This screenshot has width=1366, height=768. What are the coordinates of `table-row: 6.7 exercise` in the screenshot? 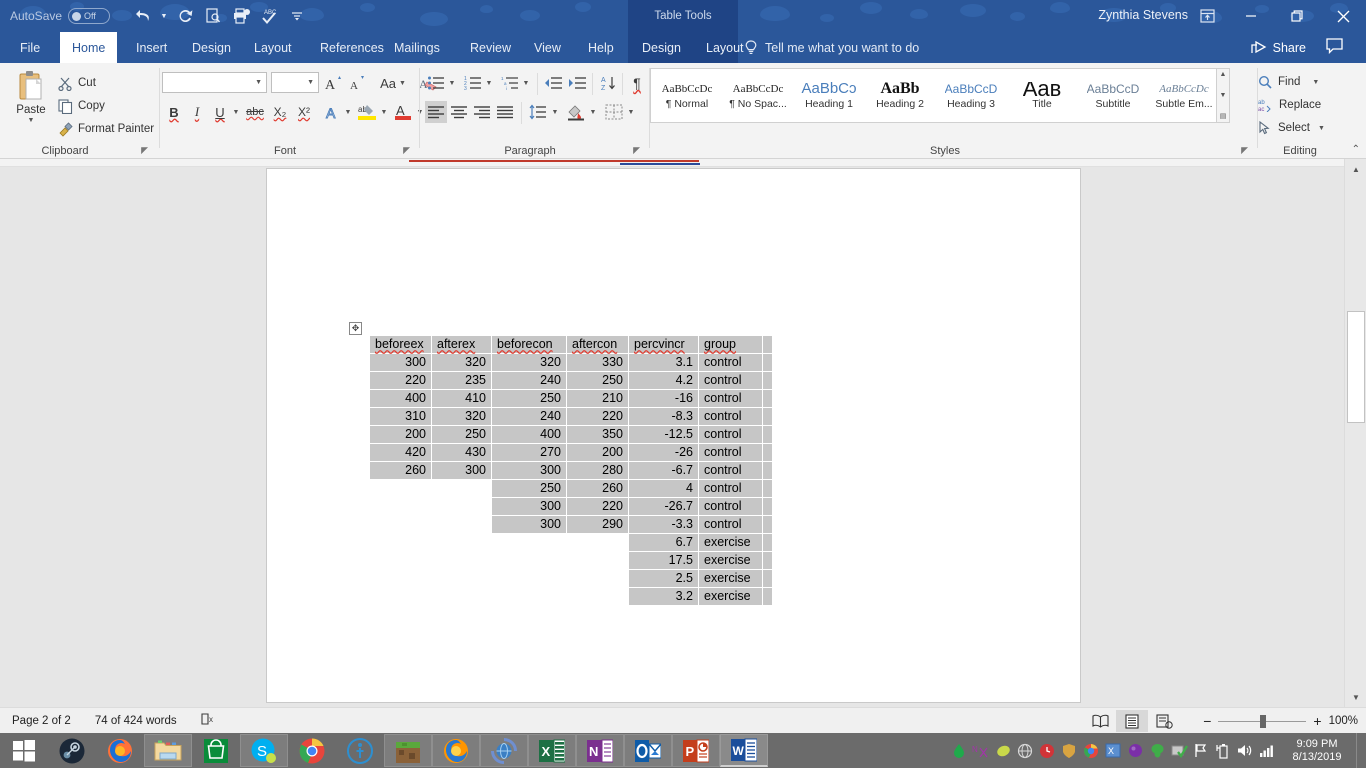 It's located at (571, 542).